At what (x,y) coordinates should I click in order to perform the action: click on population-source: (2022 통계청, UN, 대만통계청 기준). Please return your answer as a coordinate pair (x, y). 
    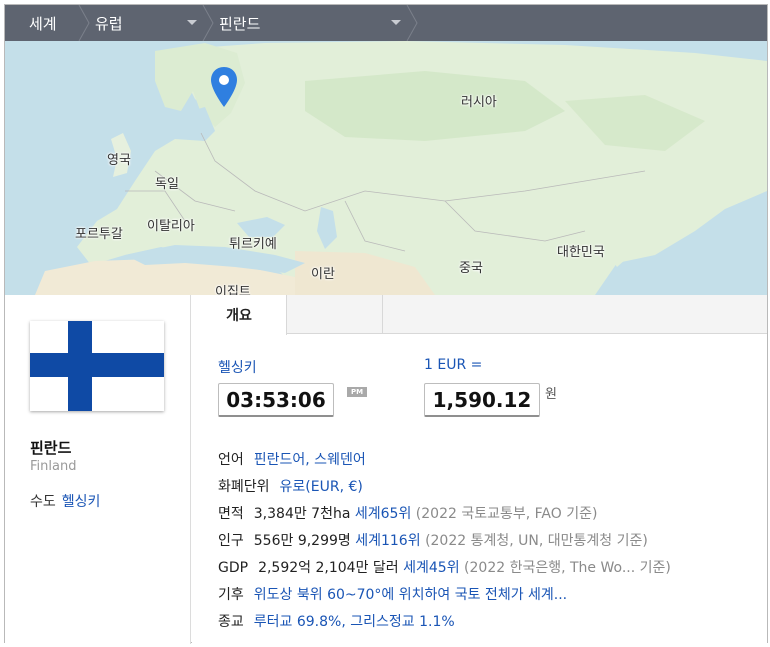
    Looking at the image, I should click on (536, 541).